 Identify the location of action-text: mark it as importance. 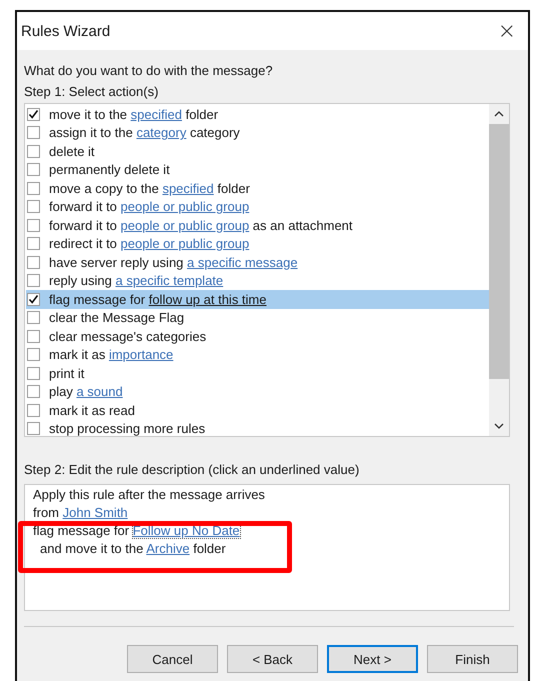
(111, 354).